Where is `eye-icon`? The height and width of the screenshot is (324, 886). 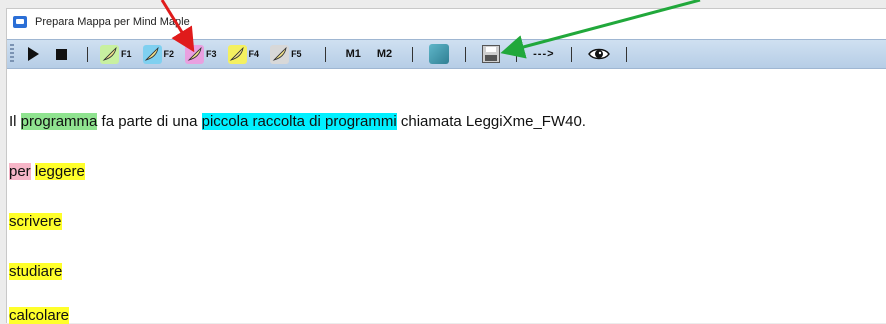
eye-icon is located at coordinates (598, 54).